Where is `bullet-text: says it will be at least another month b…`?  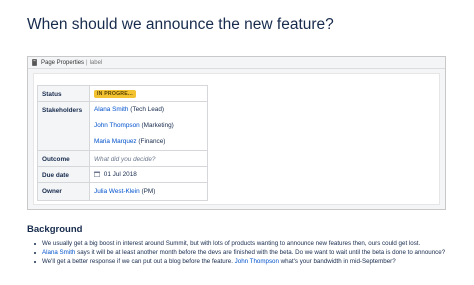
bullet-text: says it will be at least another month b… is located at coordinates (260, 252).